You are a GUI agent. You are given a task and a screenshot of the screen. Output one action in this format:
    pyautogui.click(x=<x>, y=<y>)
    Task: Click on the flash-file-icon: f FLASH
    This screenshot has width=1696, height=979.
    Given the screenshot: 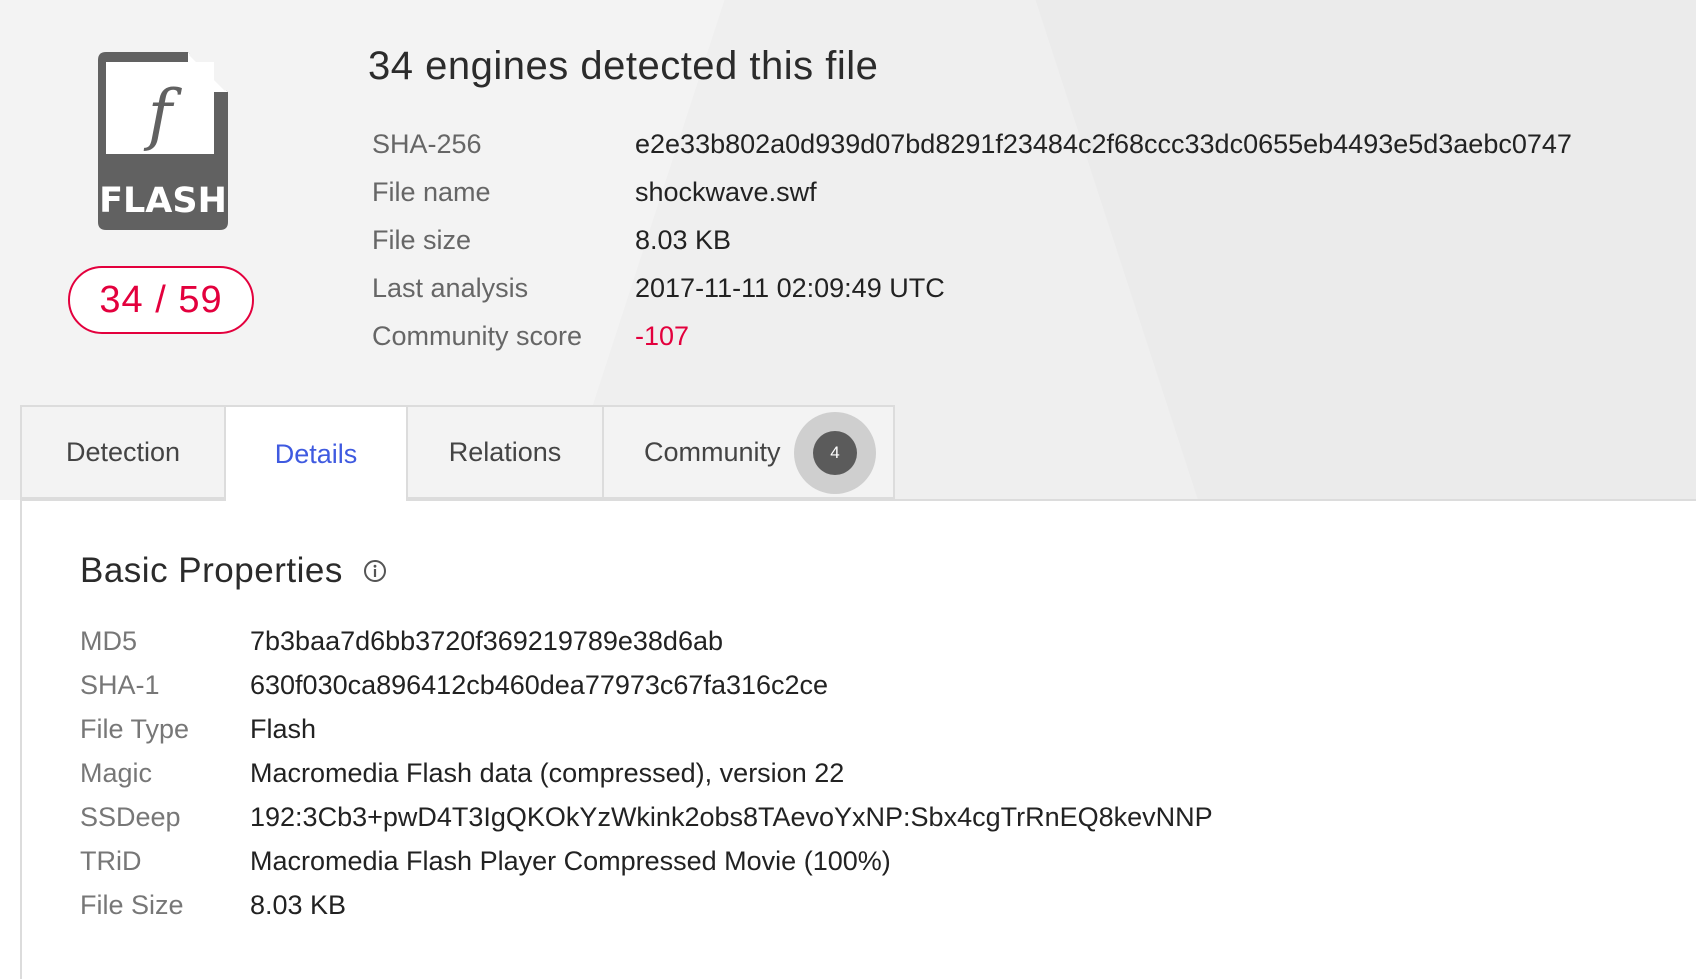 What is the action you would take?
    pyautogui.click(x=163, y=141)
    